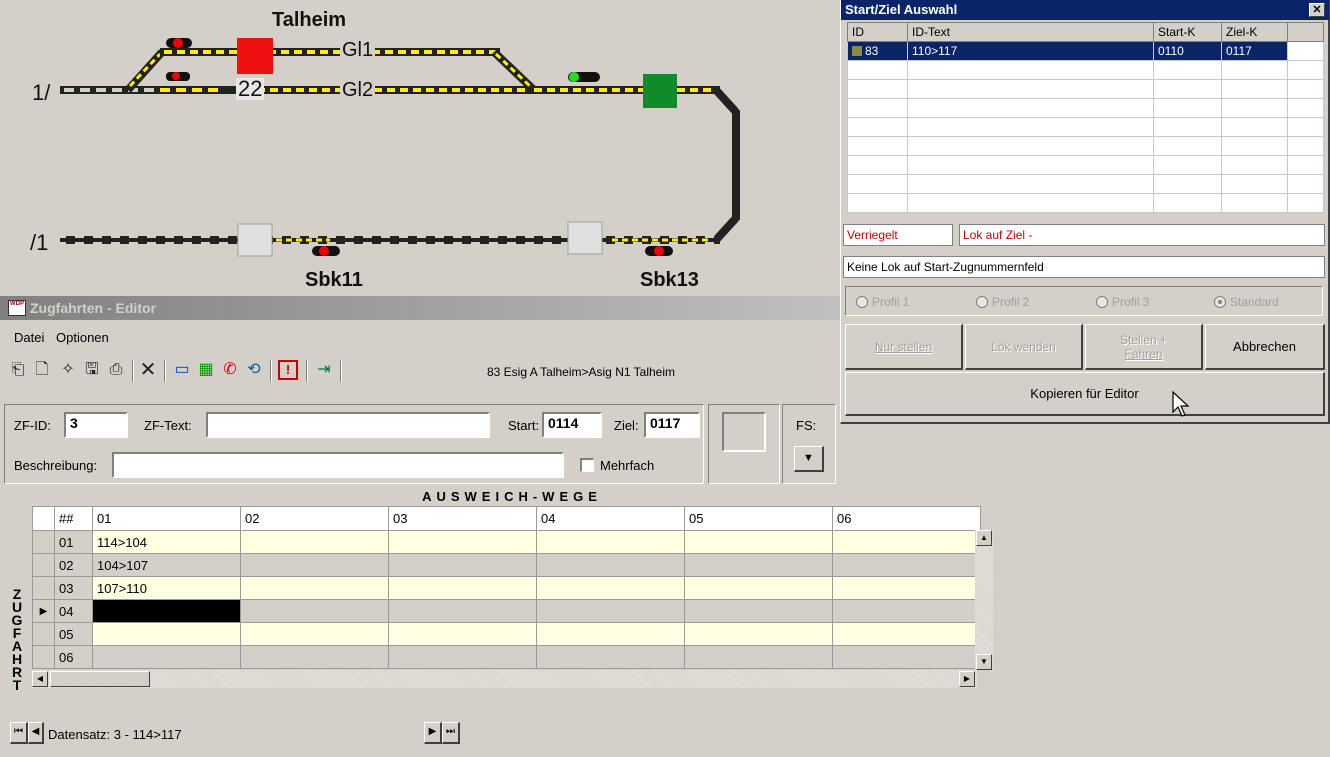  What do you see at coordinates (1144, 347) in the screenshot?
I see `stellen-fahren-button: Stellen + Fahren` at bounding box center [1144, 347].